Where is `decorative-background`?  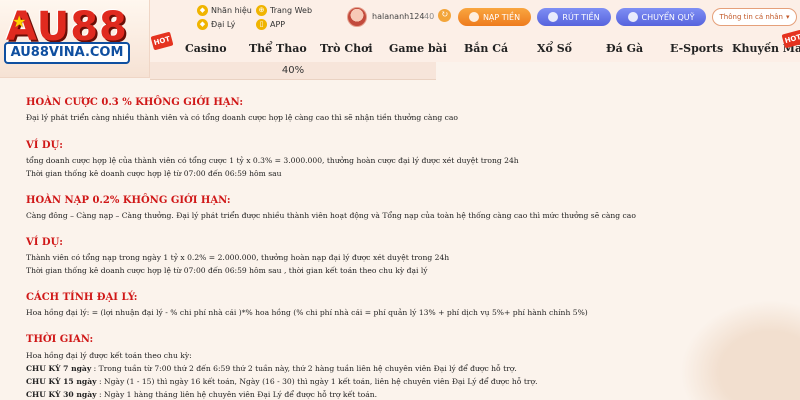
decorative-background is located at coordinates (740, 350).